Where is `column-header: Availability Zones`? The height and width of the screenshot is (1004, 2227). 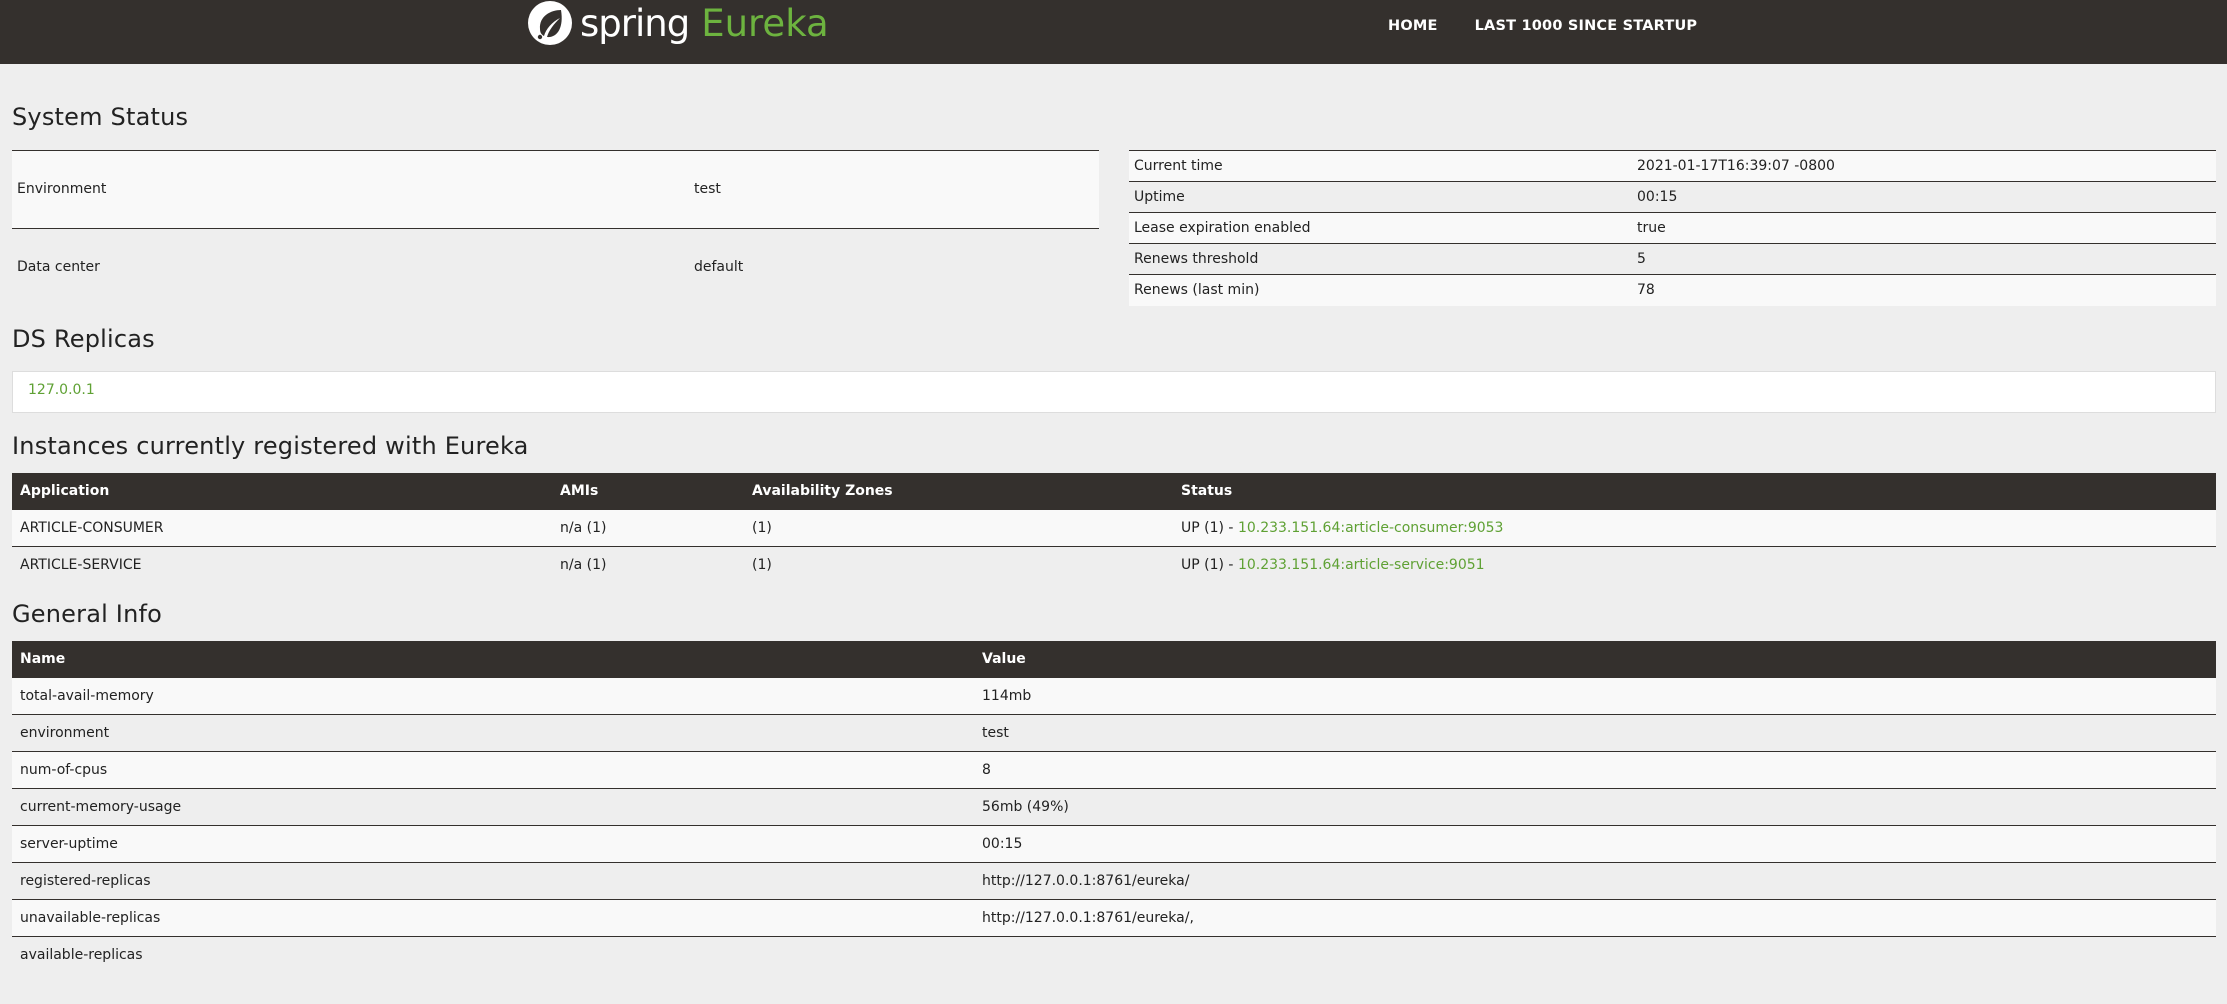 column-header: Availability Zones is located at coordinates (958, 491).